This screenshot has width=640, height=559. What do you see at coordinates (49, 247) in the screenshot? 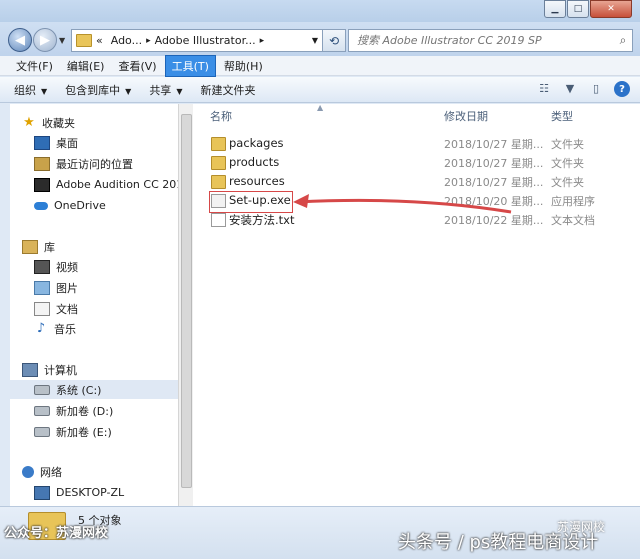
I see `sidebar-item-label: 库` at bounding box center [49, 247].